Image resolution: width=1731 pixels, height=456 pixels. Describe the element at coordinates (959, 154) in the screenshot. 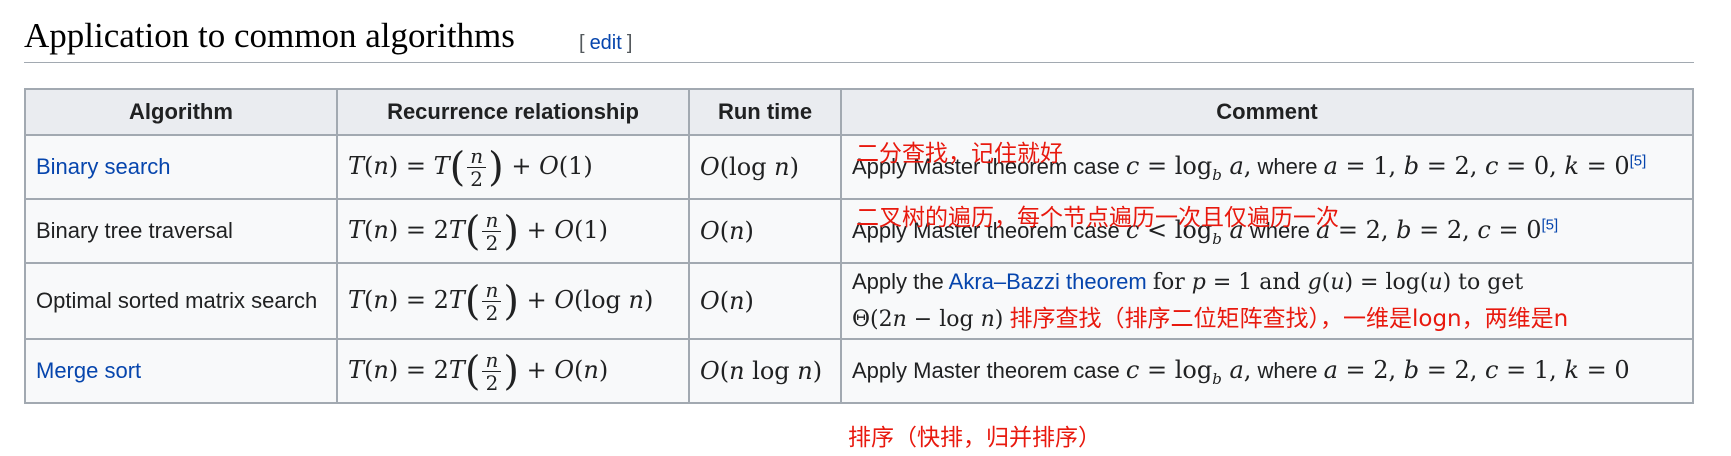

I see `annotation-note: 二分查找，记住就好` at that location.